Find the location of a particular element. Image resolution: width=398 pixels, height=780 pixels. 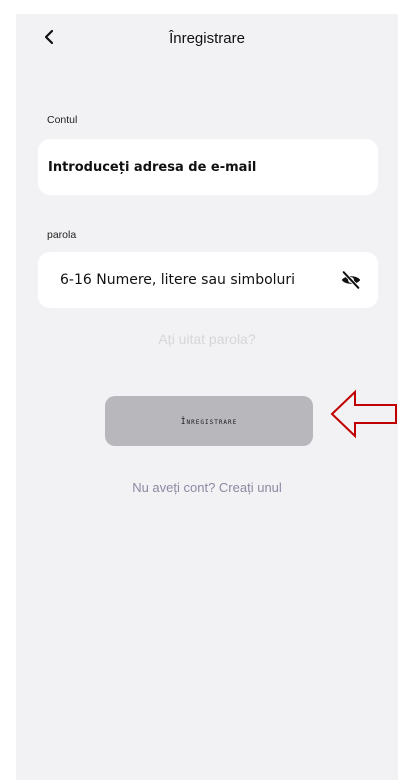

toggle-password-visibility-button is located at coordinates (351, 280).